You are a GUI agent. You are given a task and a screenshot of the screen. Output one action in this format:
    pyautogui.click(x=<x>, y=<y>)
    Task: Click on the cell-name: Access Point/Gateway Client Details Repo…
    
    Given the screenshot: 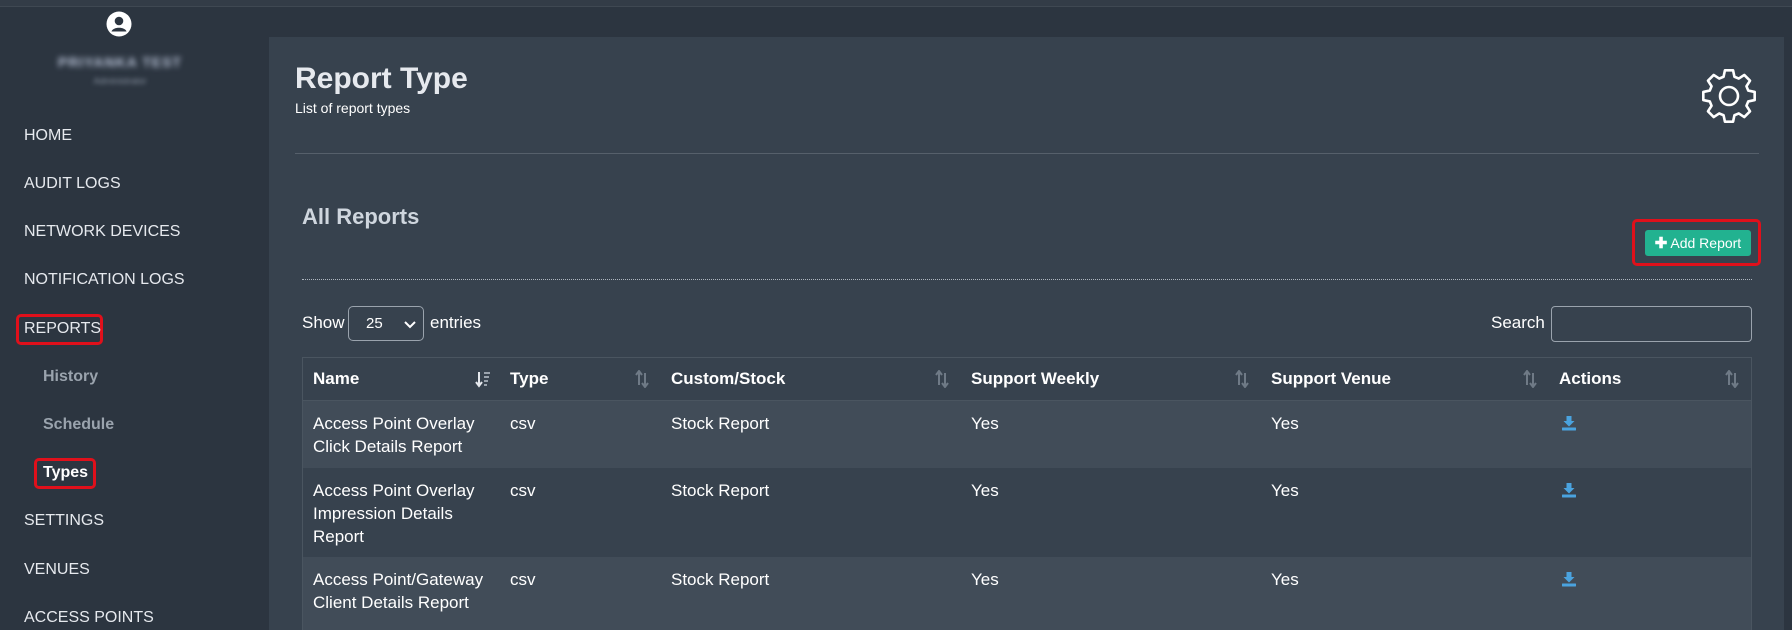 What is the action you would take?
    pyautogui.click(x=398, y=591)
    